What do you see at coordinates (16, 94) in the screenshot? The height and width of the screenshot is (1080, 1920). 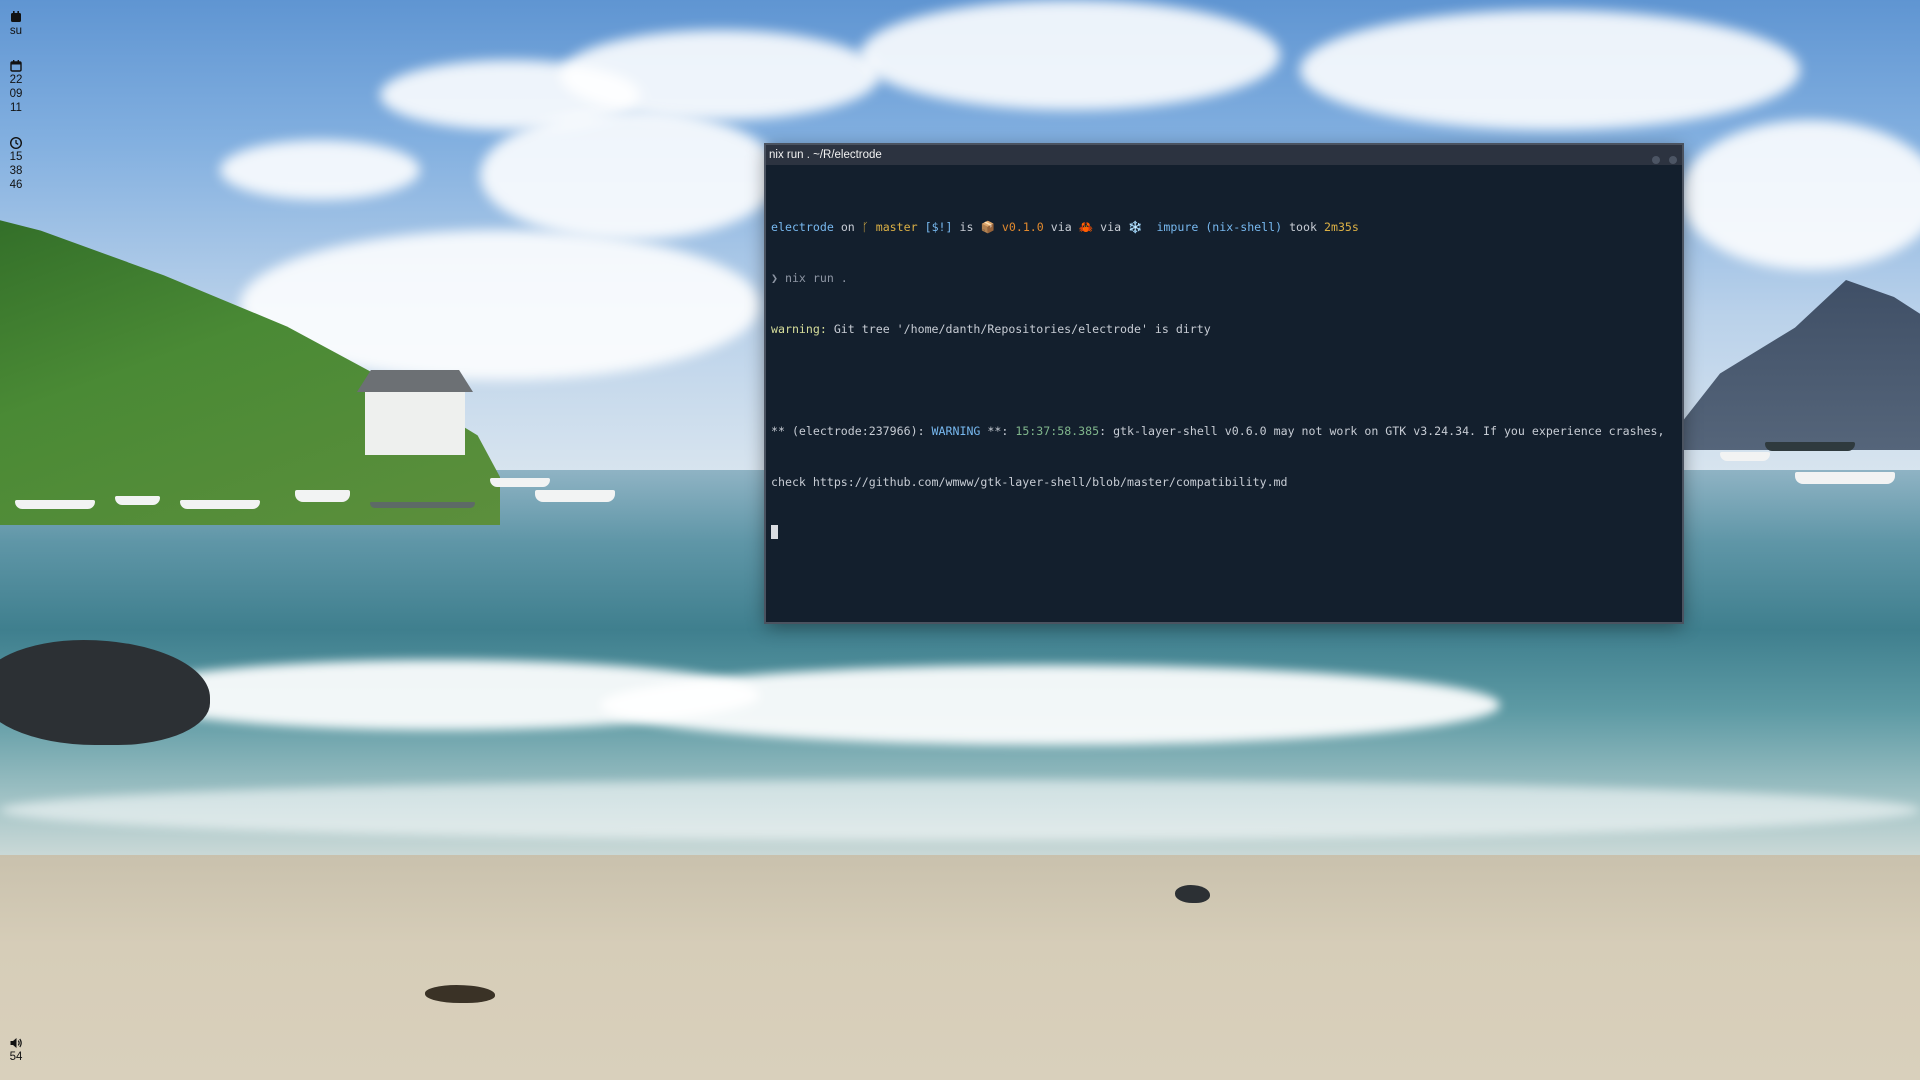 I see `date-month: 09` at bounding box center [16, 94].